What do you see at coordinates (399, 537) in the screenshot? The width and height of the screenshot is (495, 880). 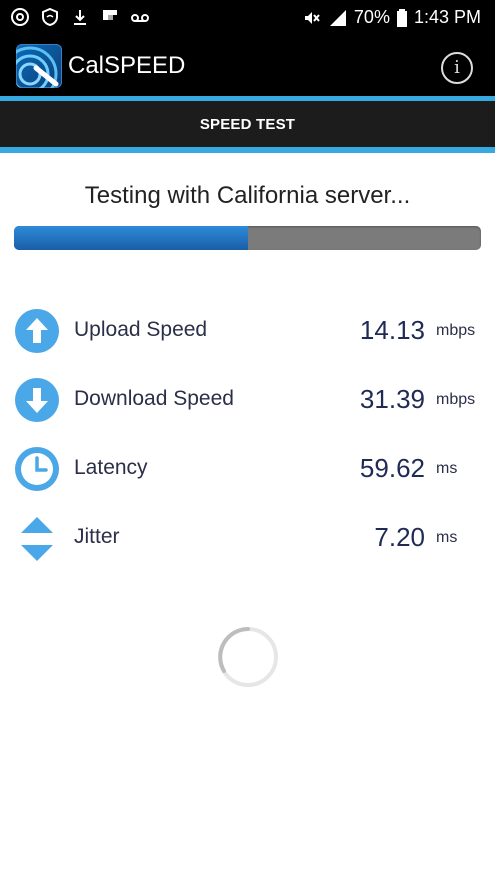 I see `metric-value: 7.20` at bounding box center [399, 537].